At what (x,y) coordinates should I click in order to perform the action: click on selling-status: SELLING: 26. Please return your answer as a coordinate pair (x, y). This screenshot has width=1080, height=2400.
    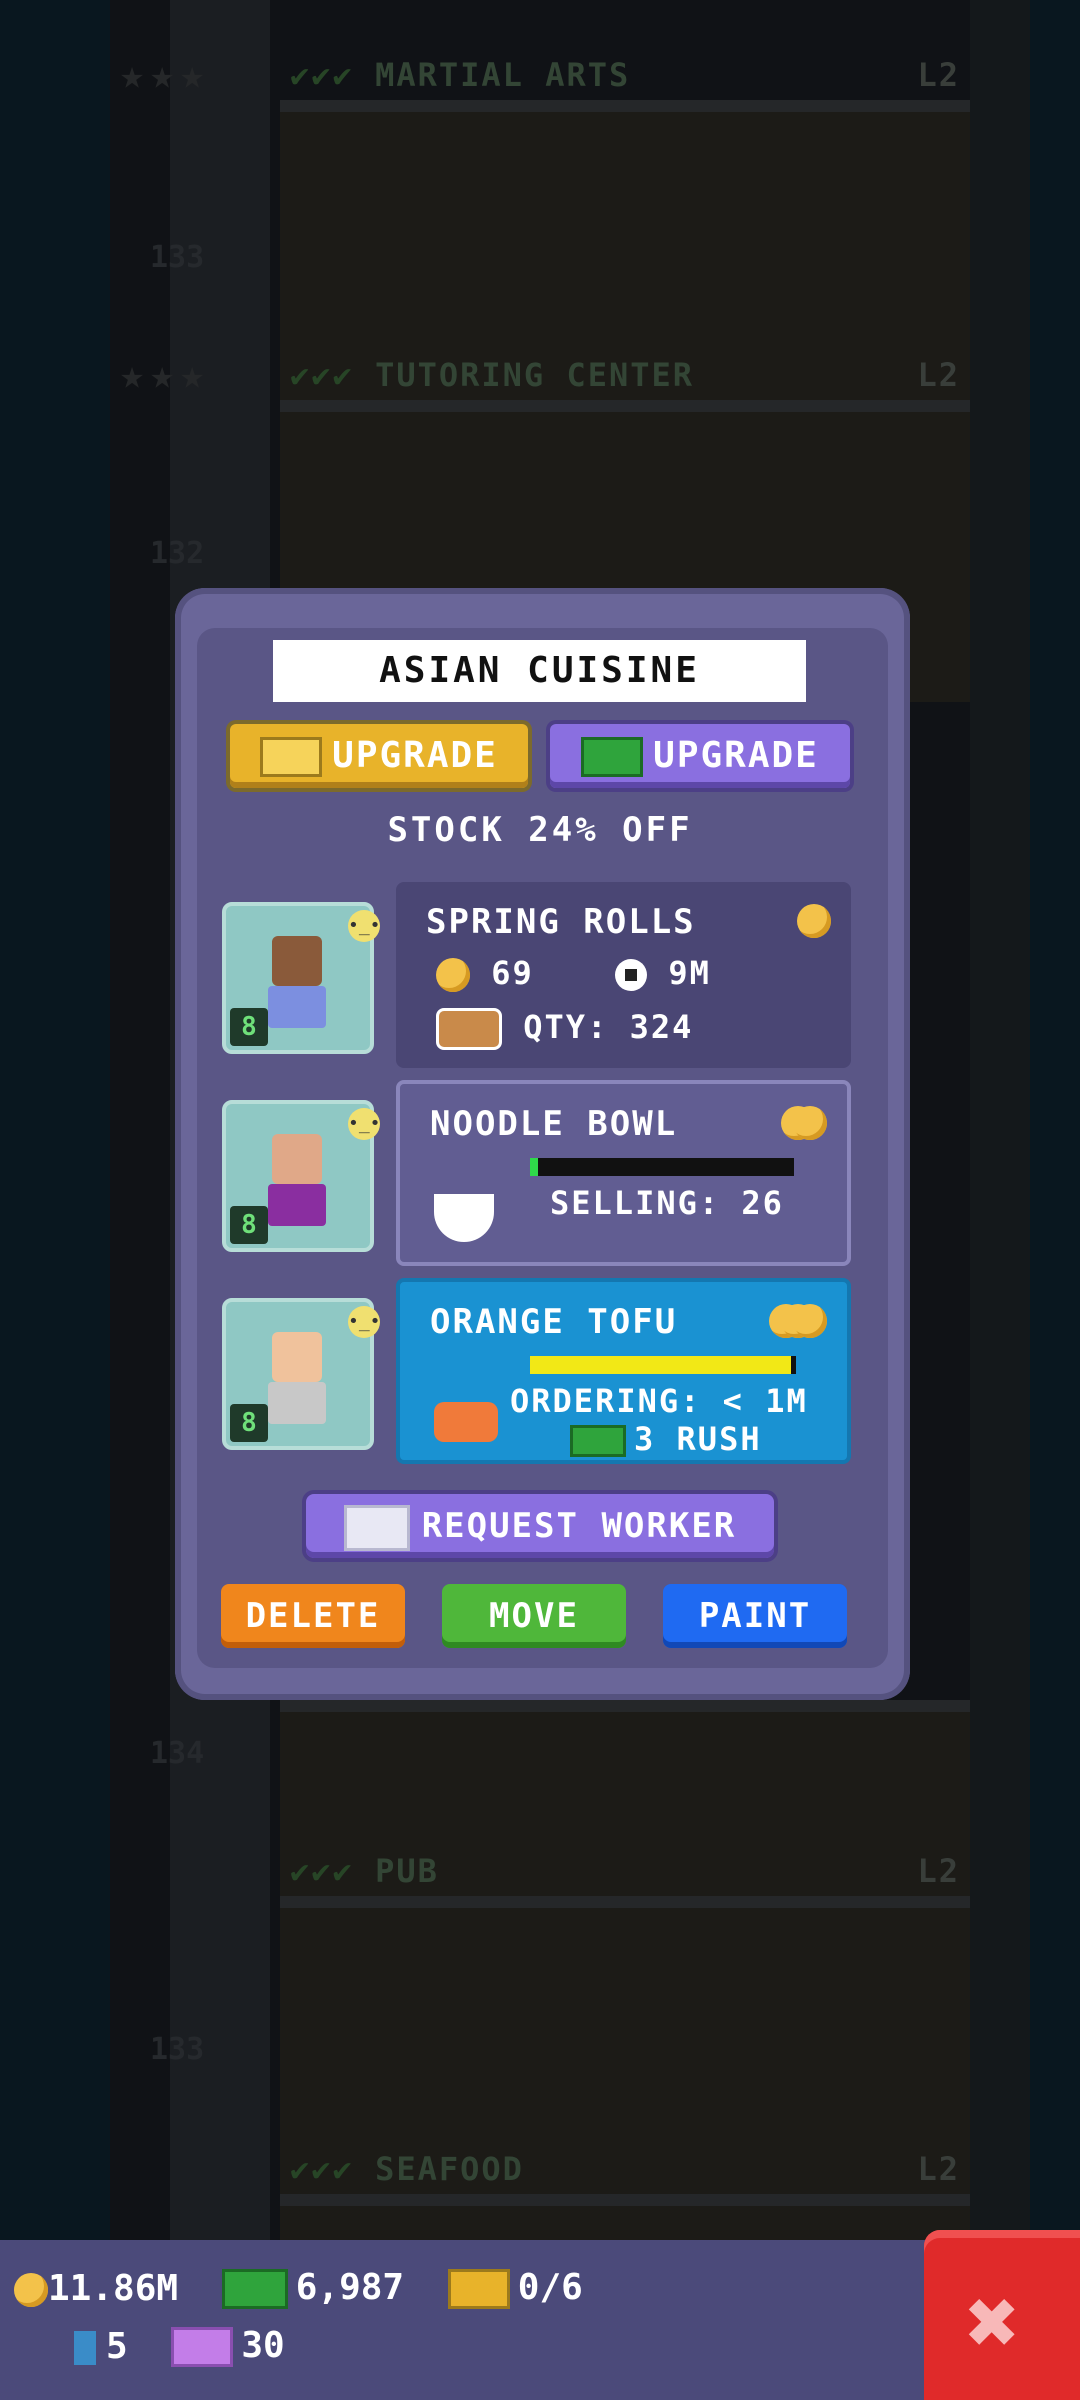
    Looking at the image, I should click on (667, 1203).